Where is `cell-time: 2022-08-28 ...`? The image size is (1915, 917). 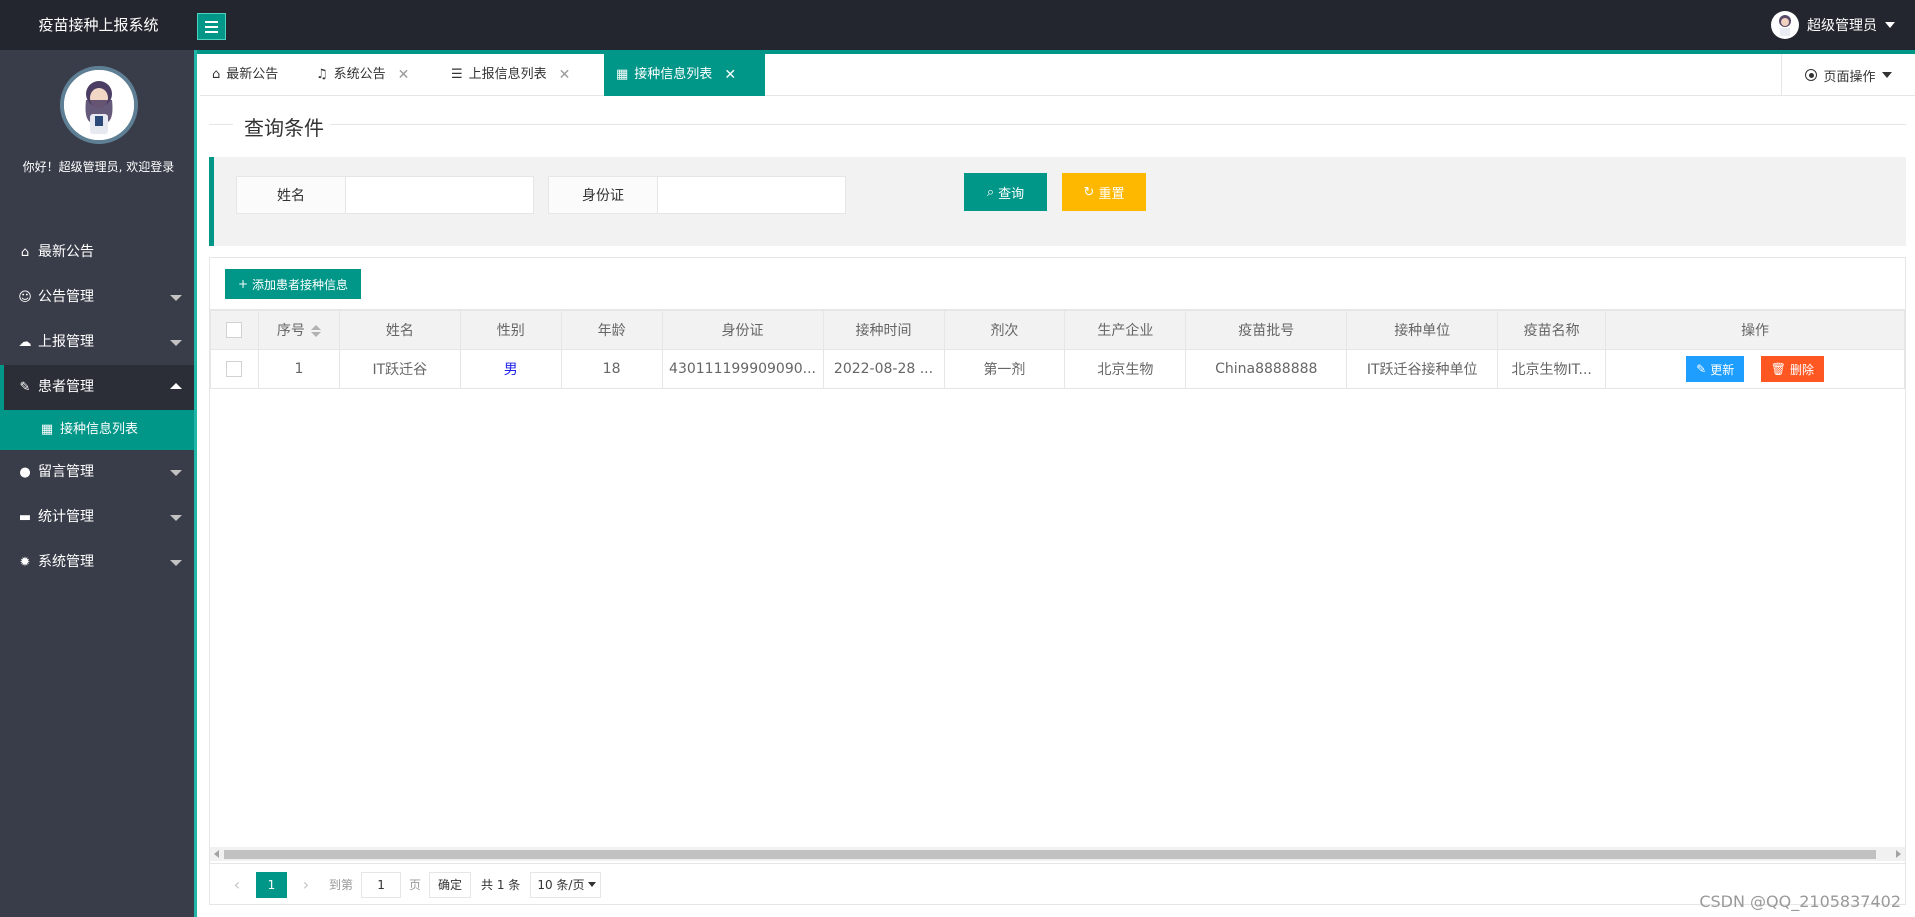 cell-time: 2022-08-28 ... is located at coordinates (883, 369).